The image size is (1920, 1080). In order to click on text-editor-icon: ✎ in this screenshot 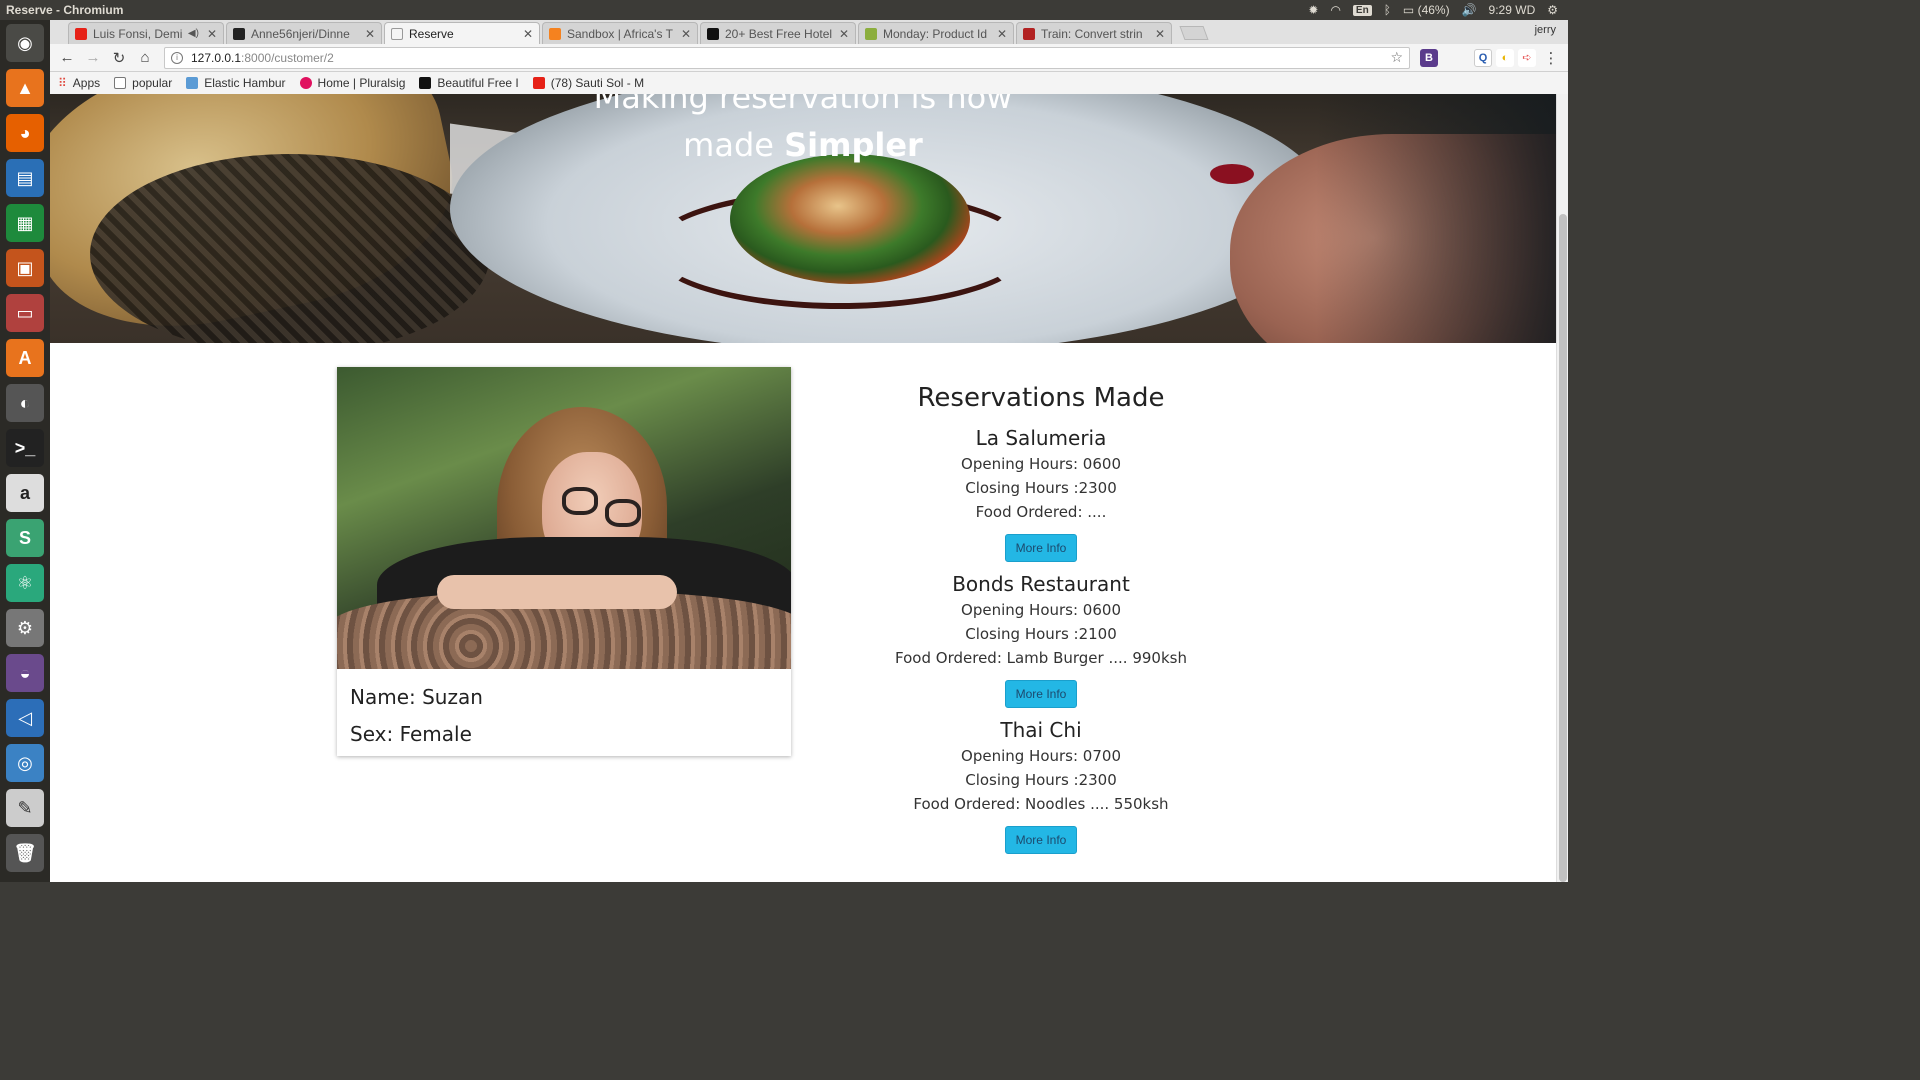, I will do `click(25, 808)`.